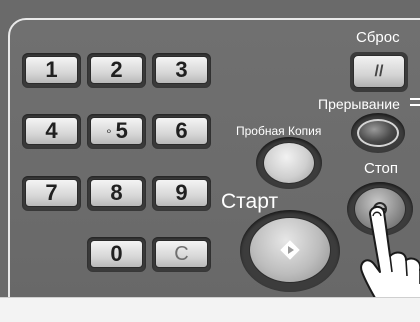 This screenshot has height=322, width=420. I want to click on reset-slash-icon: //, so click(379, 71).